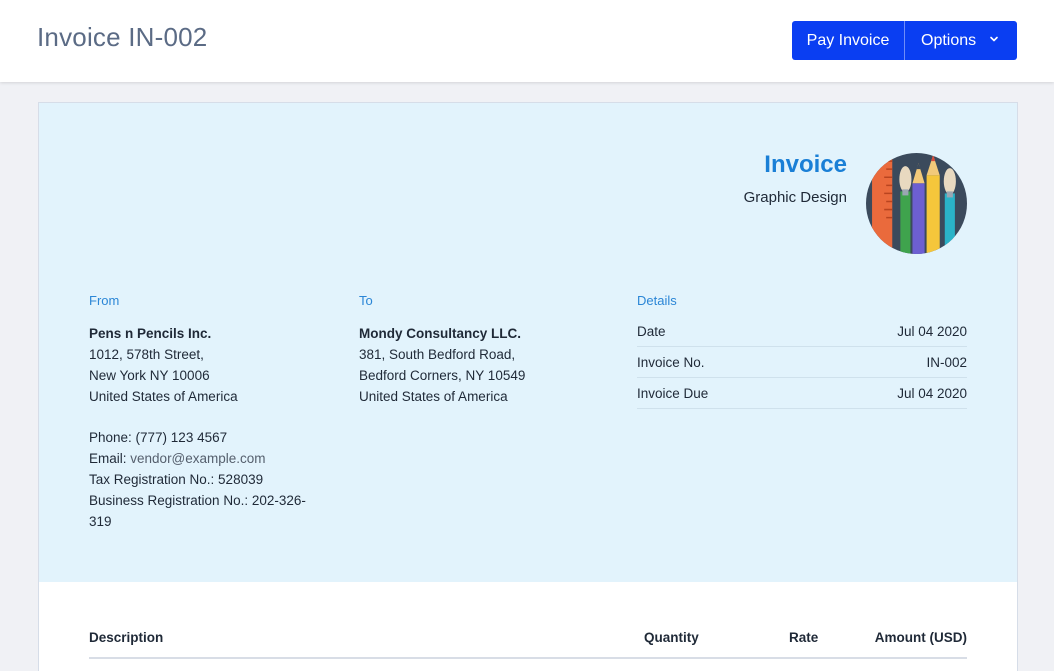  I want to click on from-address-line: 1012, 578th Street,, so click(146, 354).